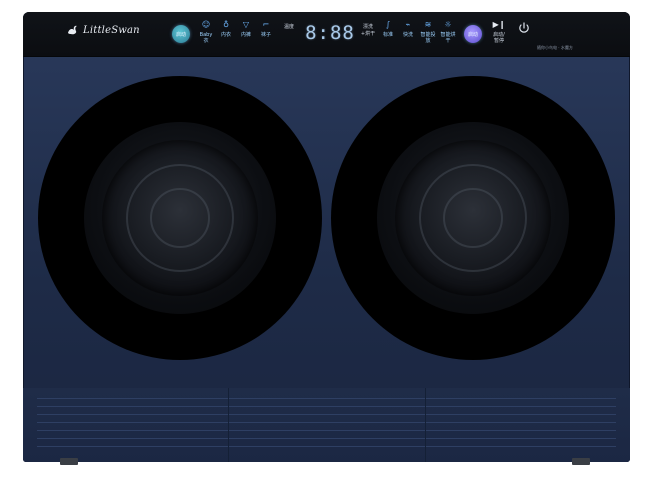 The height and width of the screenshot is (480, 650). Describe the element at coordinates (206, 24) in the screenshot. I see `baby-clothes-icon: ☺` at that location.